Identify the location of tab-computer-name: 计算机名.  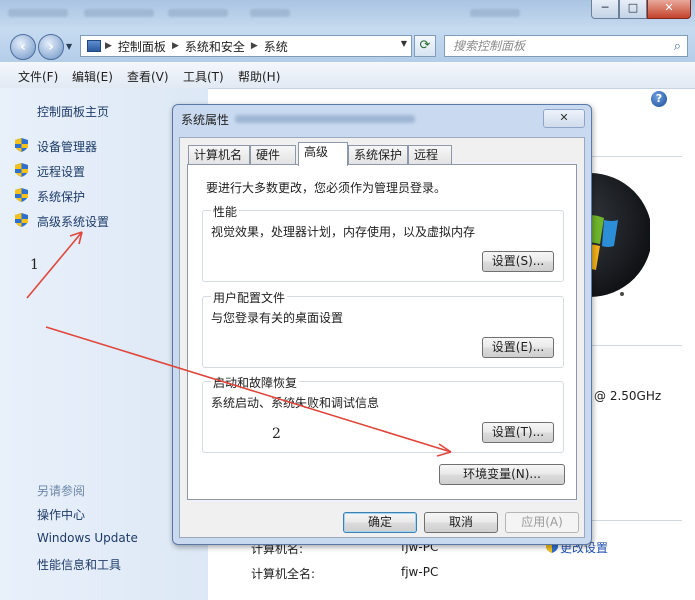
(219, 154).